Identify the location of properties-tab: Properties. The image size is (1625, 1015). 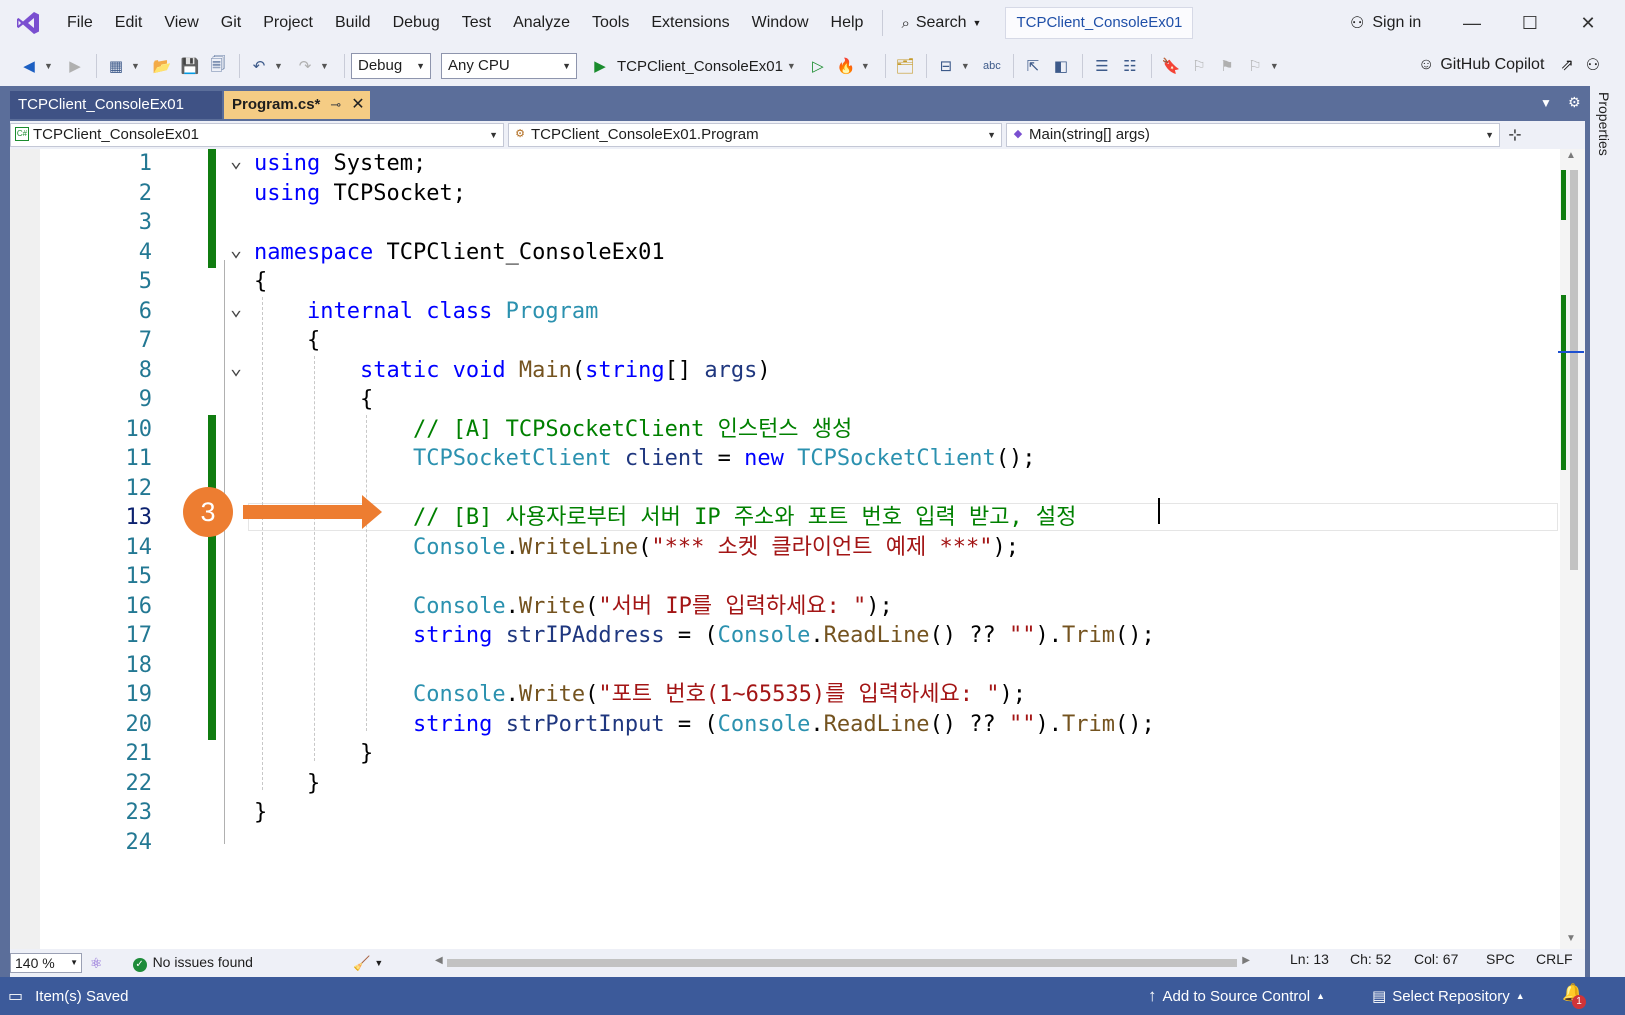
(1604, 124).